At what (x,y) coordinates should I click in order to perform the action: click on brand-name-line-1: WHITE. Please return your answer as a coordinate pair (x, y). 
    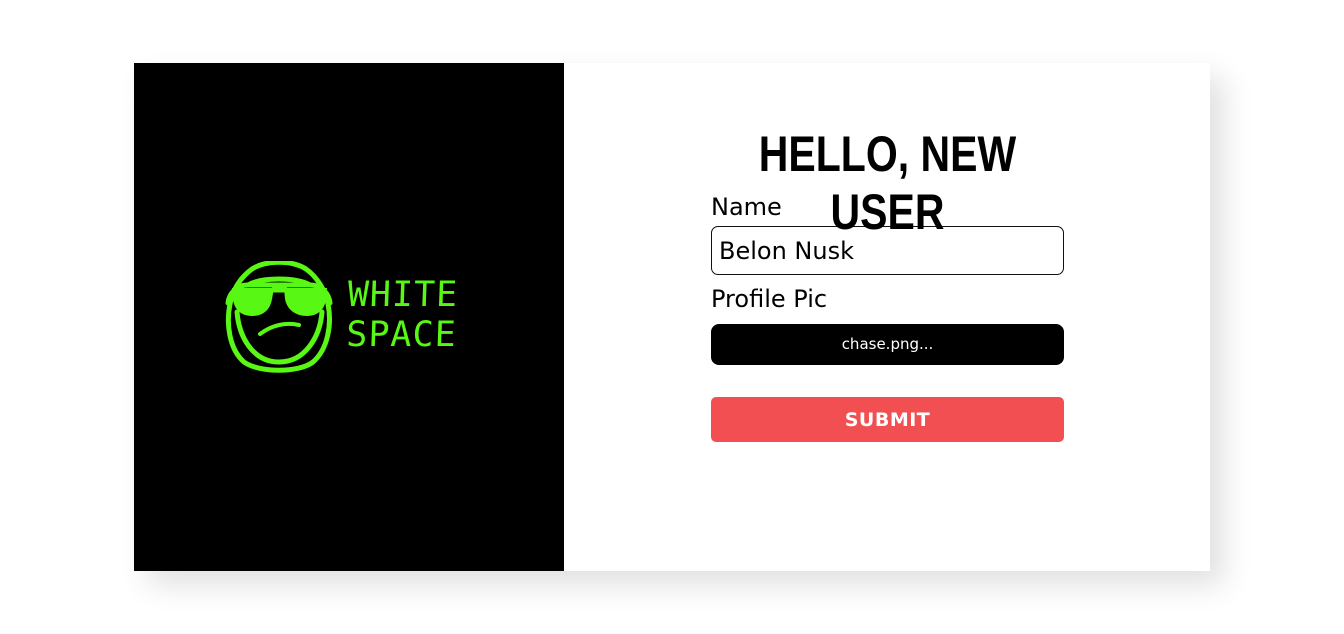
    Looking at the image, I should click on (403, 295).